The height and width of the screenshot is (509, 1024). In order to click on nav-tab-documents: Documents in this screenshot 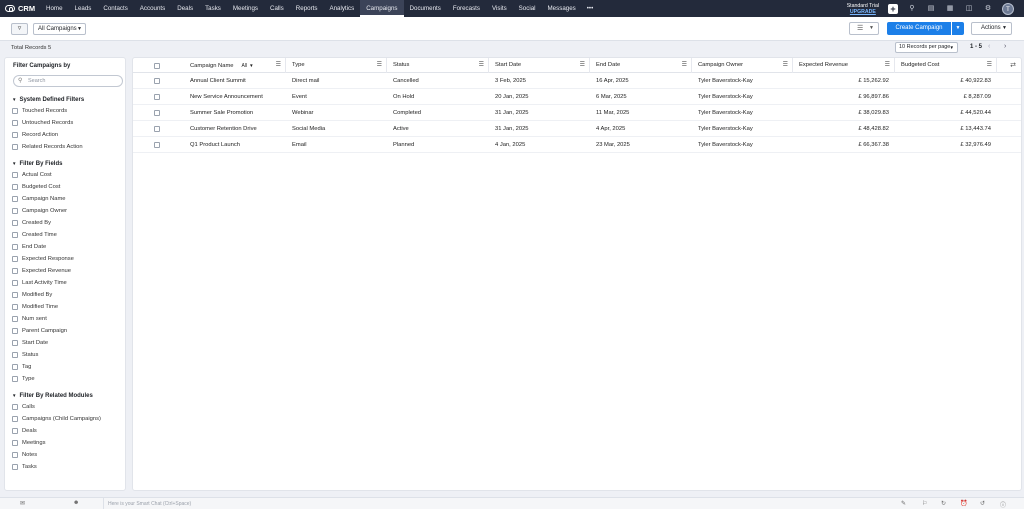, I will do `click(425, 8)`.